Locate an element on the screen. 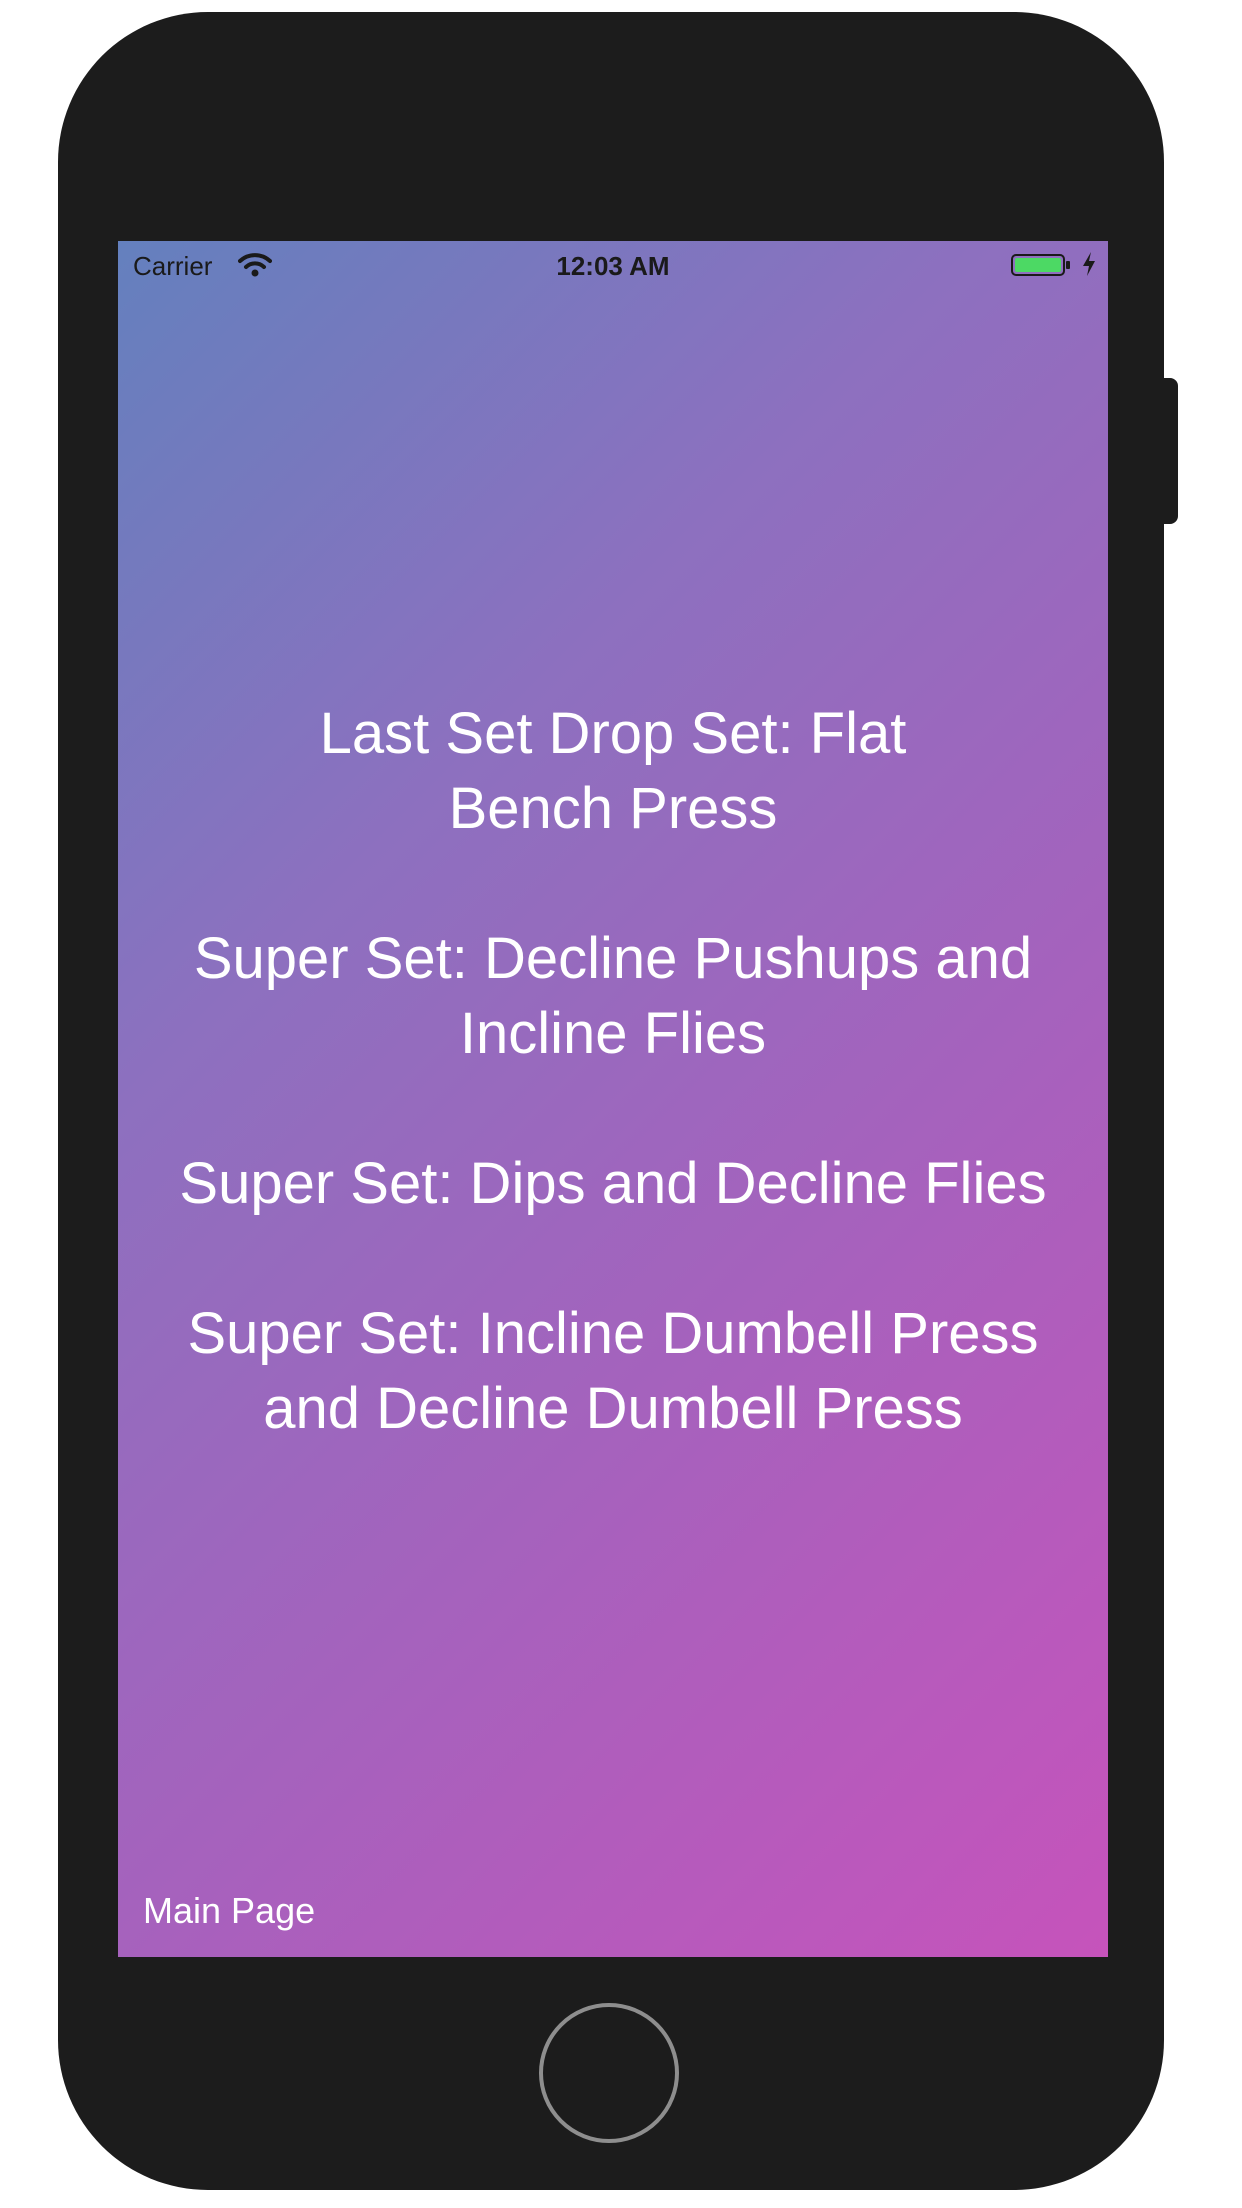 This screenshot has height=2208, width=1242. main-page-button: Main Page is located at coordinates (229, 1911).